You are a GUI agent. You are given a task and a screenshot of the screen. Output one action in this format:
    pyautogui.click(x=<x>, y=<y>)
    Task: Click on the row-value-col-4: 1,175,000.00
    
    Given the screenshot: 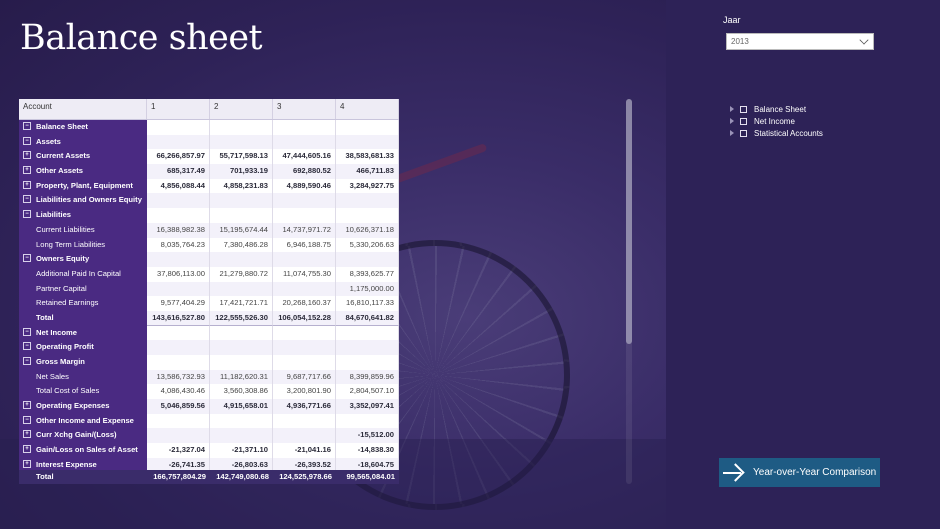 What is the action you would take?
    pyautogui.click(x=367, y=289)
    